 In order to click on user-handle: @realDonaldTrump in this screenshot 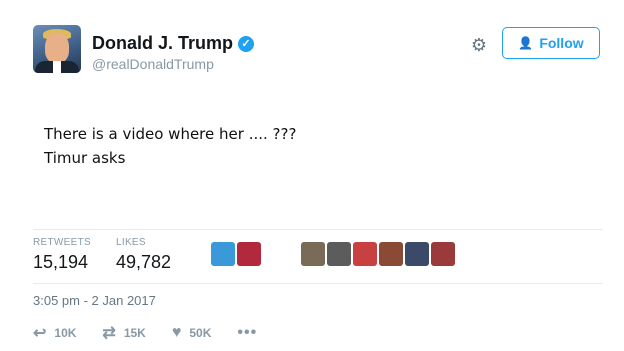, I will do `click(153, 64)`.